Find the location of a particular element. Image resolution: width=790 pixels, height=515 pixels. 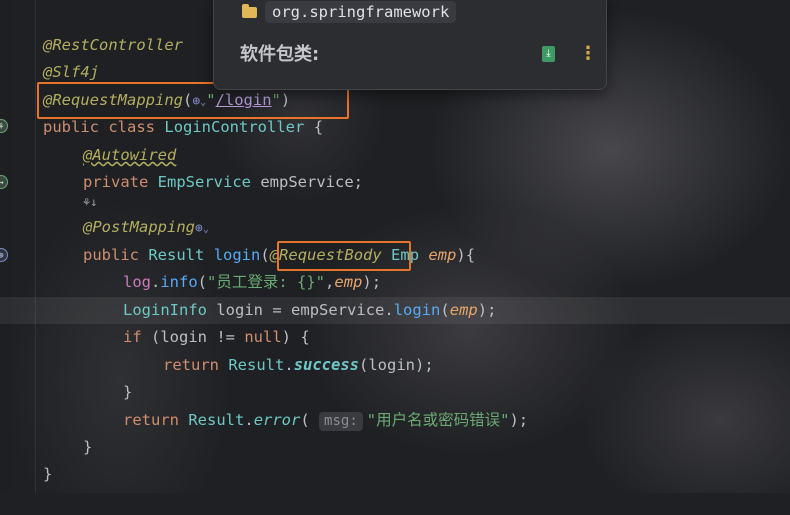

paren-close: ){ is located at coordinates (466, 255).